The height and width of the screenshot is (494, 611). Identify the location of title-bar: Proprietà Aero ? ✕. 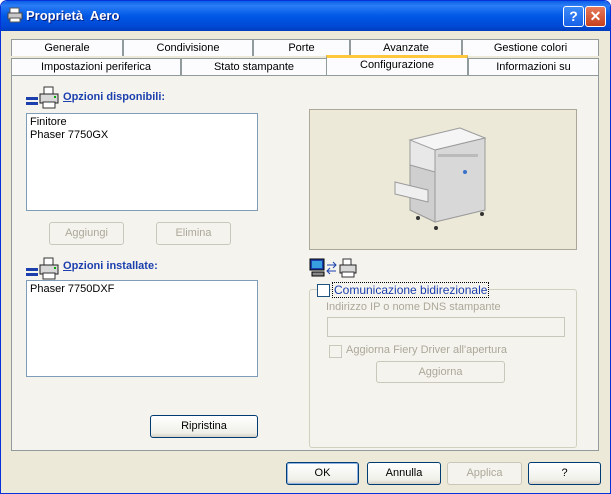
(305, 16).